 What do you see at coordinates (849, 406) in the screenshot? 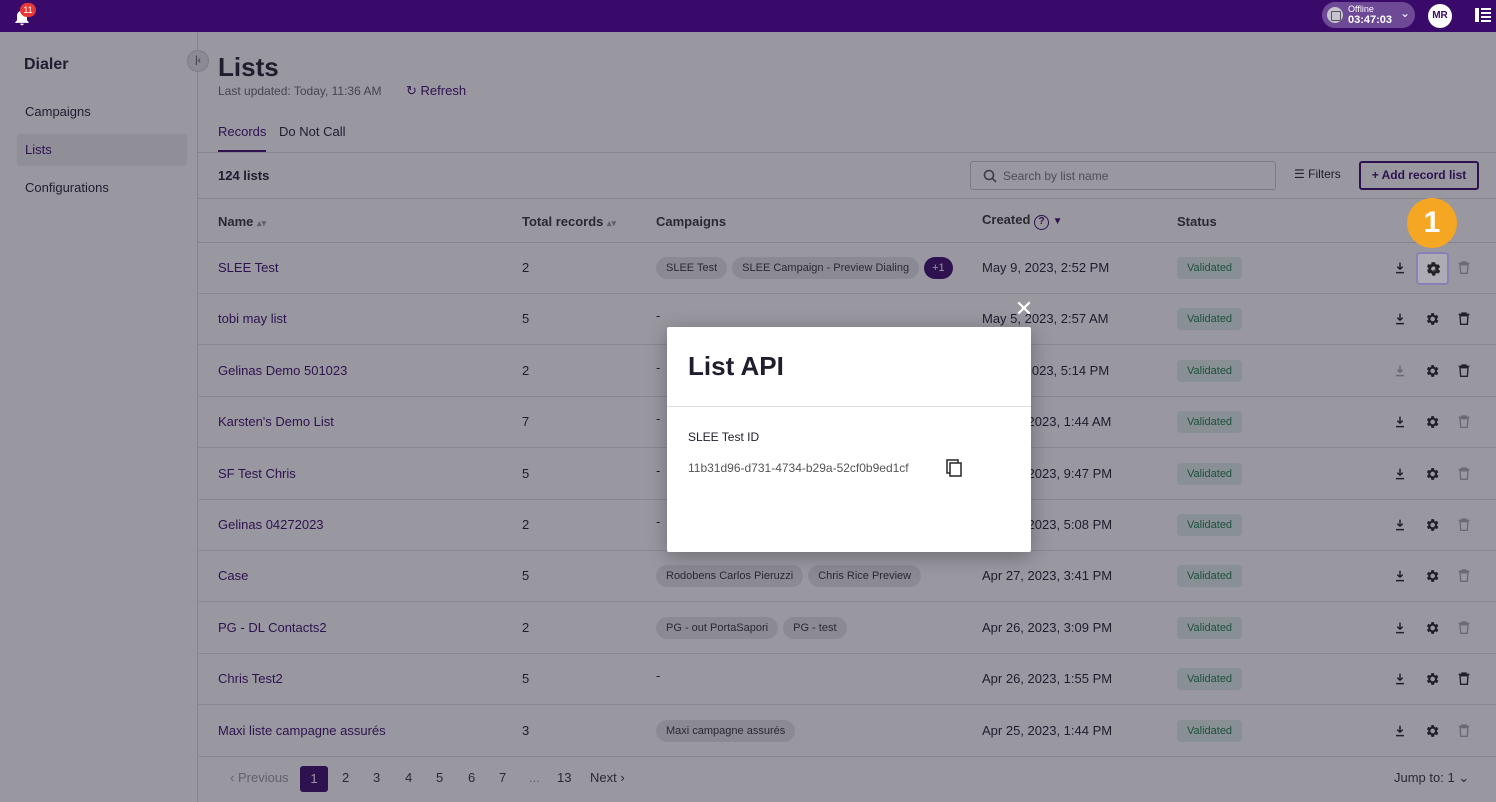
I see `modal-divider` at bounding box center [849, 406].